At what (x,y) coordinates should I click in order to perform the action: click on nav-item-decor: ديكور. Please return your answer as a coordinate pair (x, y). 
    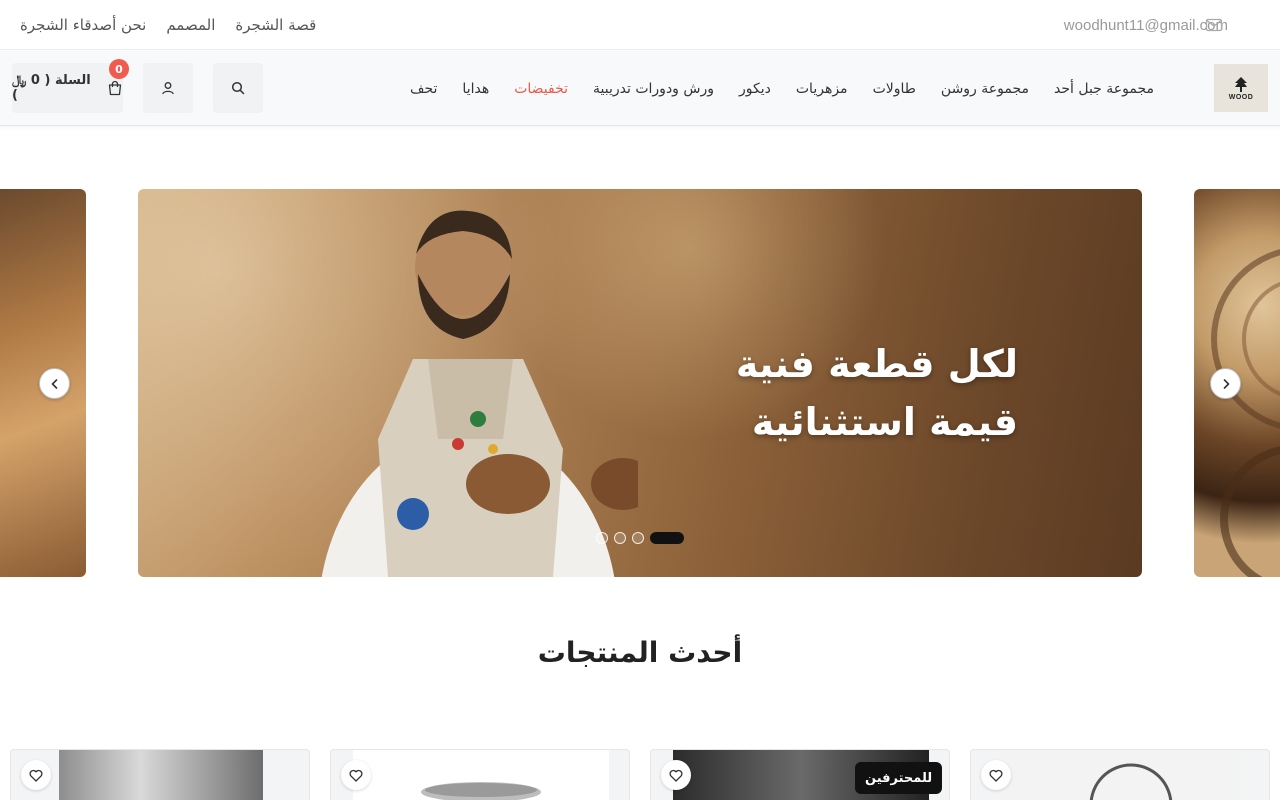
    Looking at the image, I should click on (755, 89).